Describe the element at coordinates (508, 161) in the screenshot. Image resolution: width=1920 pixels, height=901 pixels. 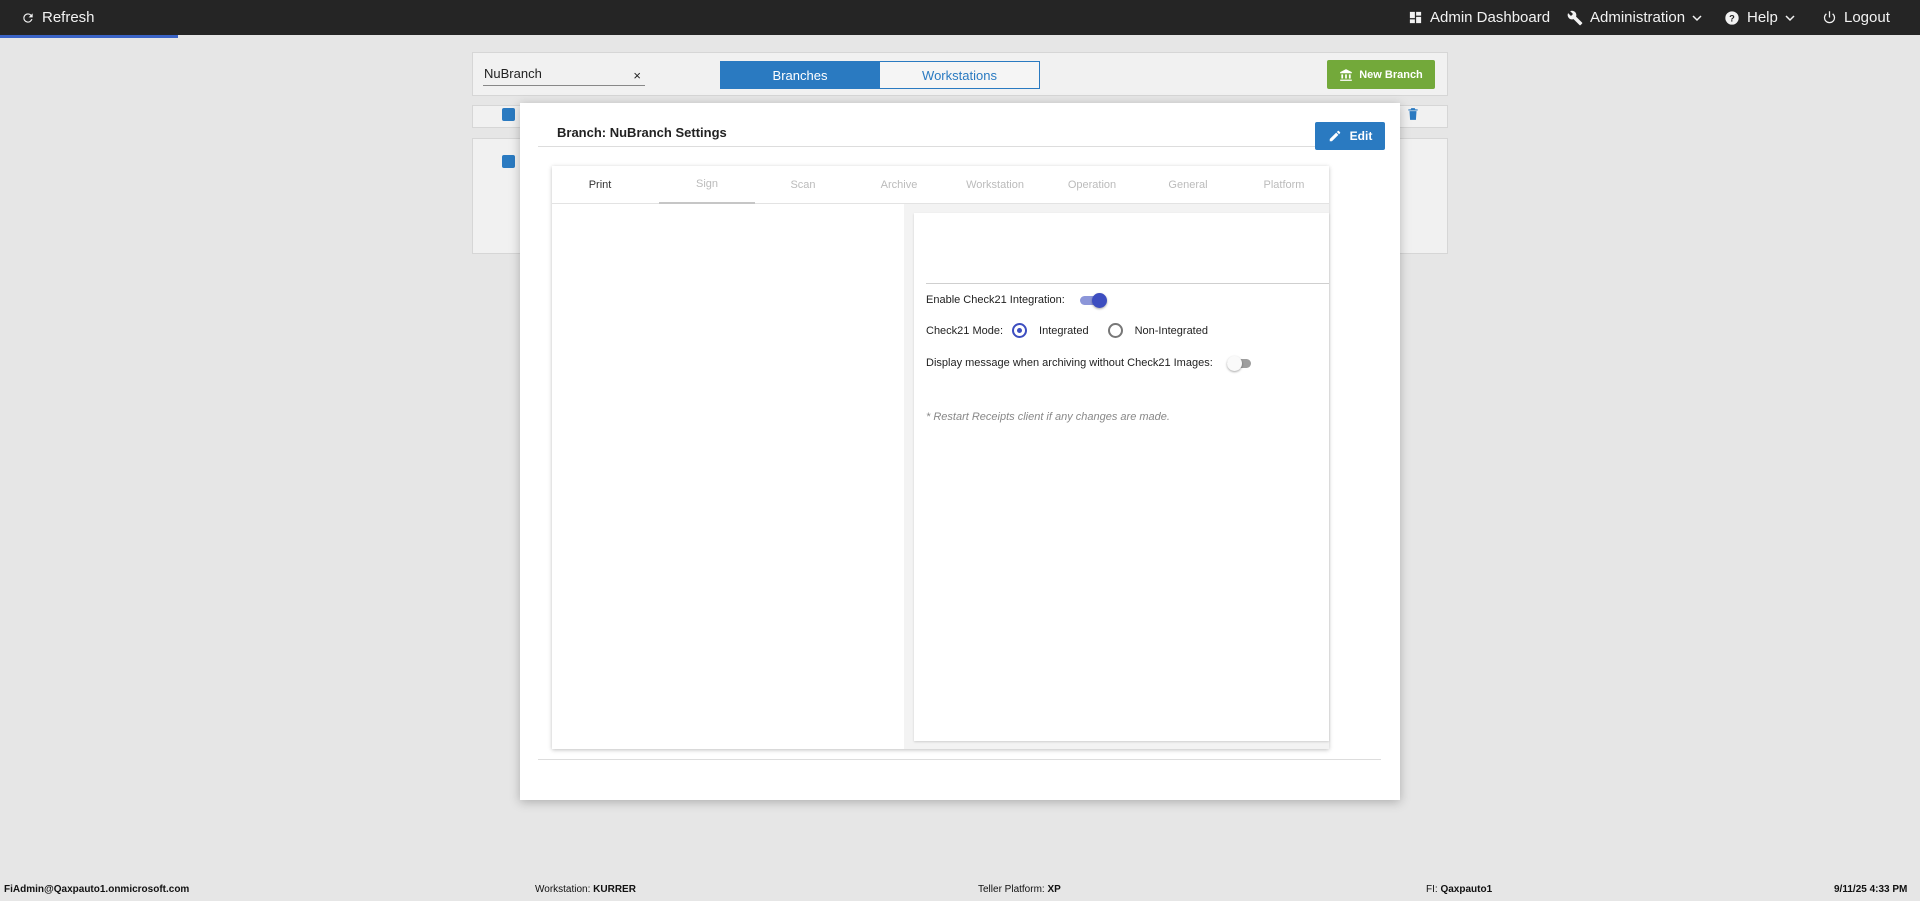
I see `row-checkbox` at that location.